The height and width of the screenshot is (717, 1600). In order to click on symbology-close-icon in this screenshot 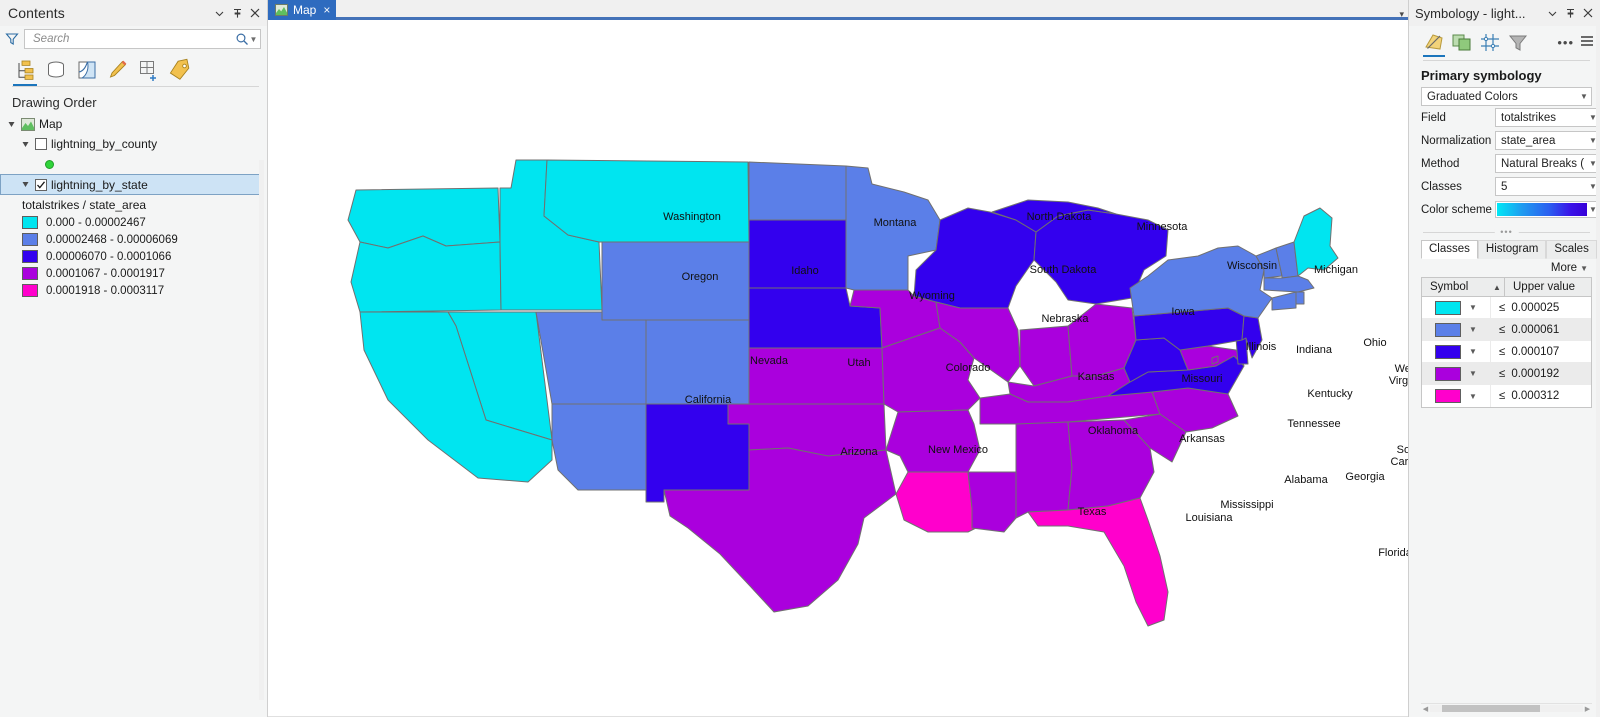, I will do `click(1588, 13)`.